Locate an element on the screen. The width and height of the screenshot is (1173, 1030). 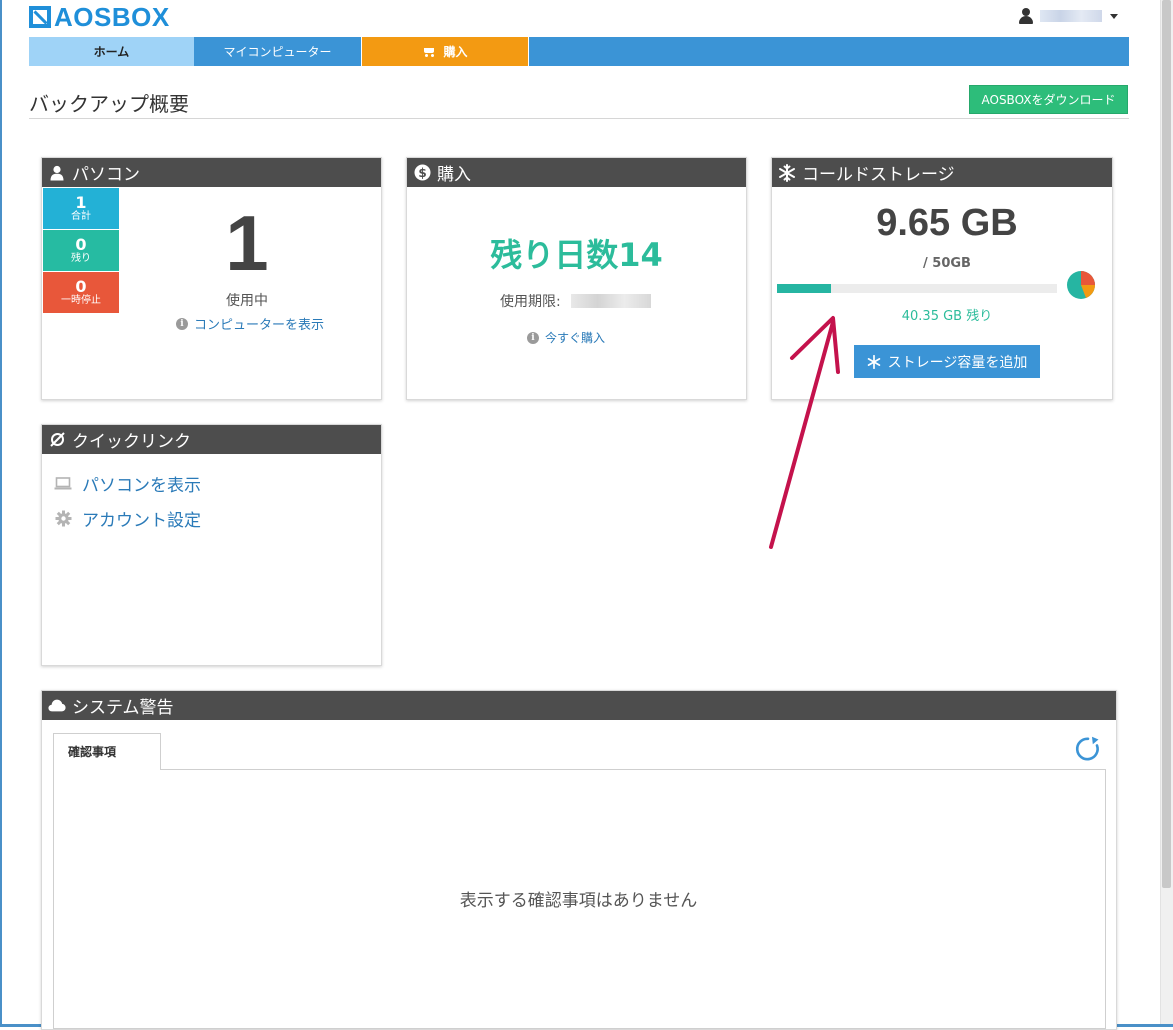
pc-count-tiles: 1 合計 0 残り 0 一時停止 is located at coordinates (81, 251).